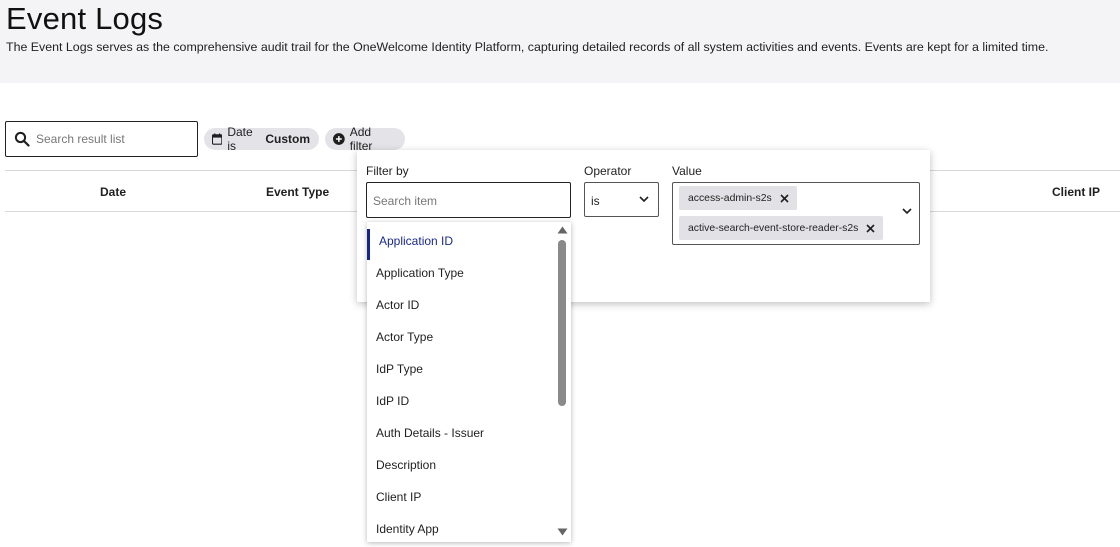 This screenshot has height=547, width=1120. I want to click on dropdown-item-client-ip: Client IP, so click(462, 497).